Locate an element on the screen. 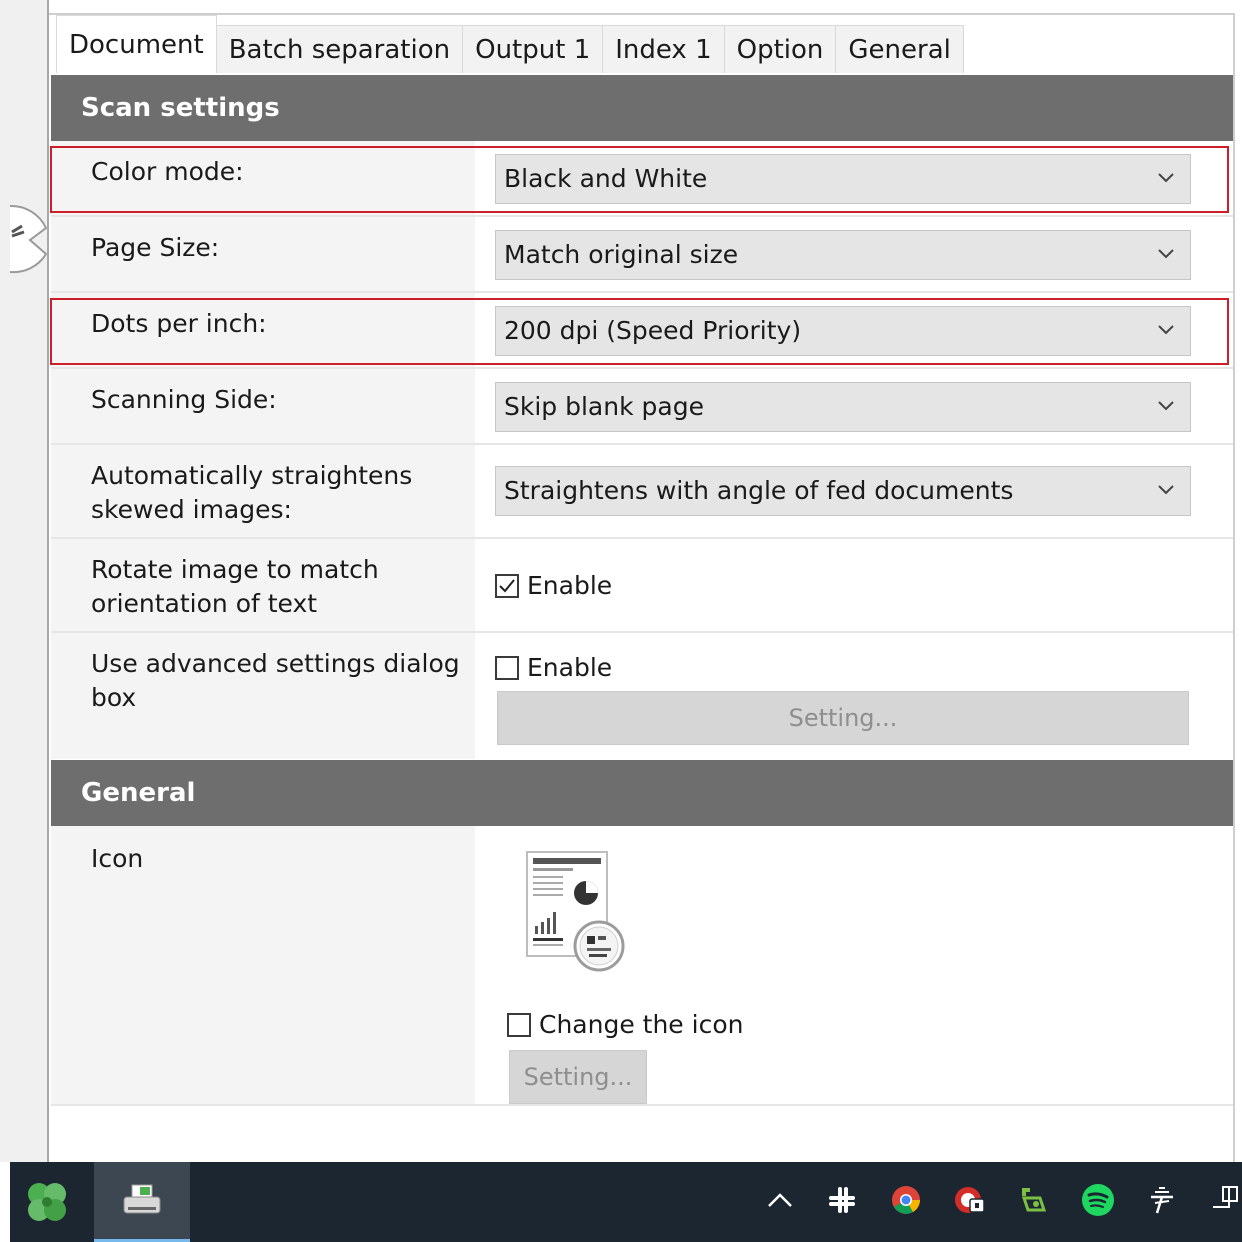 The image size is (1242, 1242). advanced-label-line2: box is located at coordinates (114, 697).